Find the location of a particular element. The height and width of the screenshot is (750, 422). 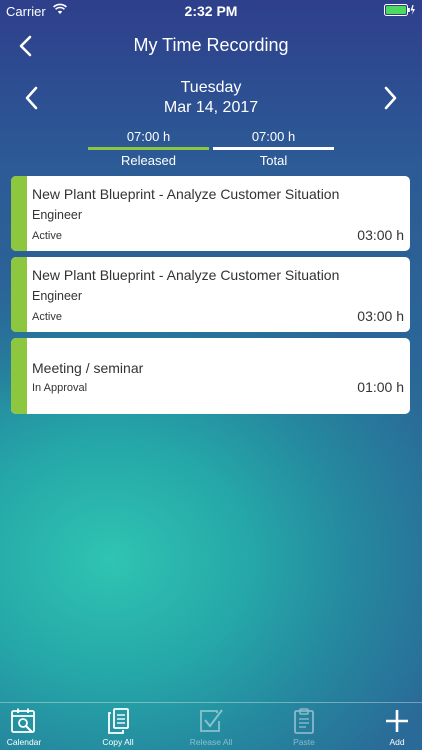

bottom-toolbar: Calendar Copy All Release All Paste Add is located at coordinates (211, 726).